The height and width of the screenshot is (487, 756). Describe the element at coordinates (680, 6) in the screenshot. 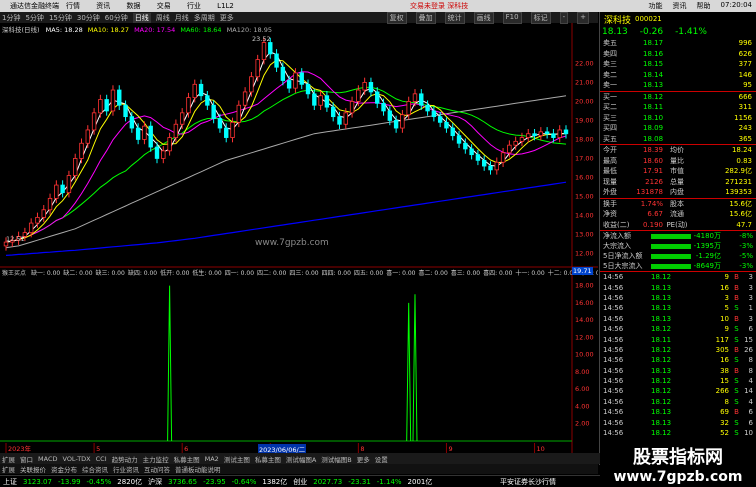

I see `menu-info: 资讯` at that location.